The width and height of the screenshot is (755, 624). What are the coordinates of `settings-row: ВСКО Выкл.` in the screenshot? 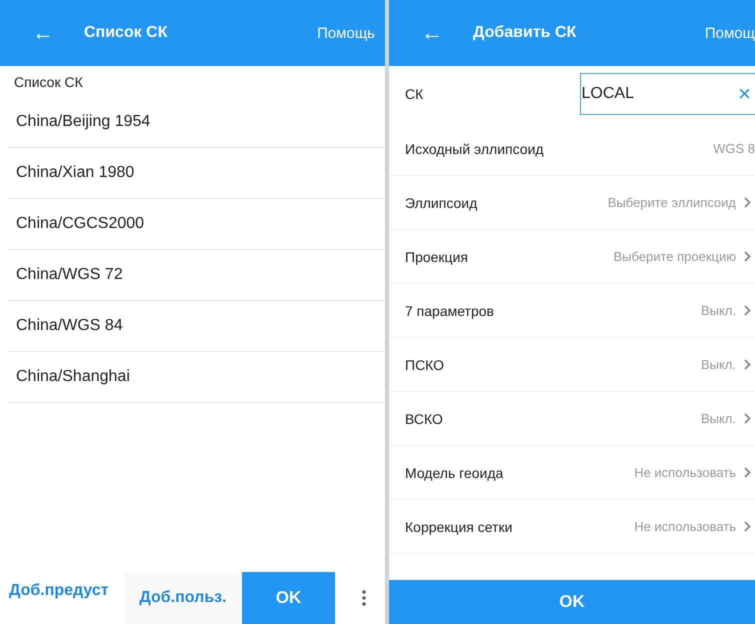 It's located at (572, 419).